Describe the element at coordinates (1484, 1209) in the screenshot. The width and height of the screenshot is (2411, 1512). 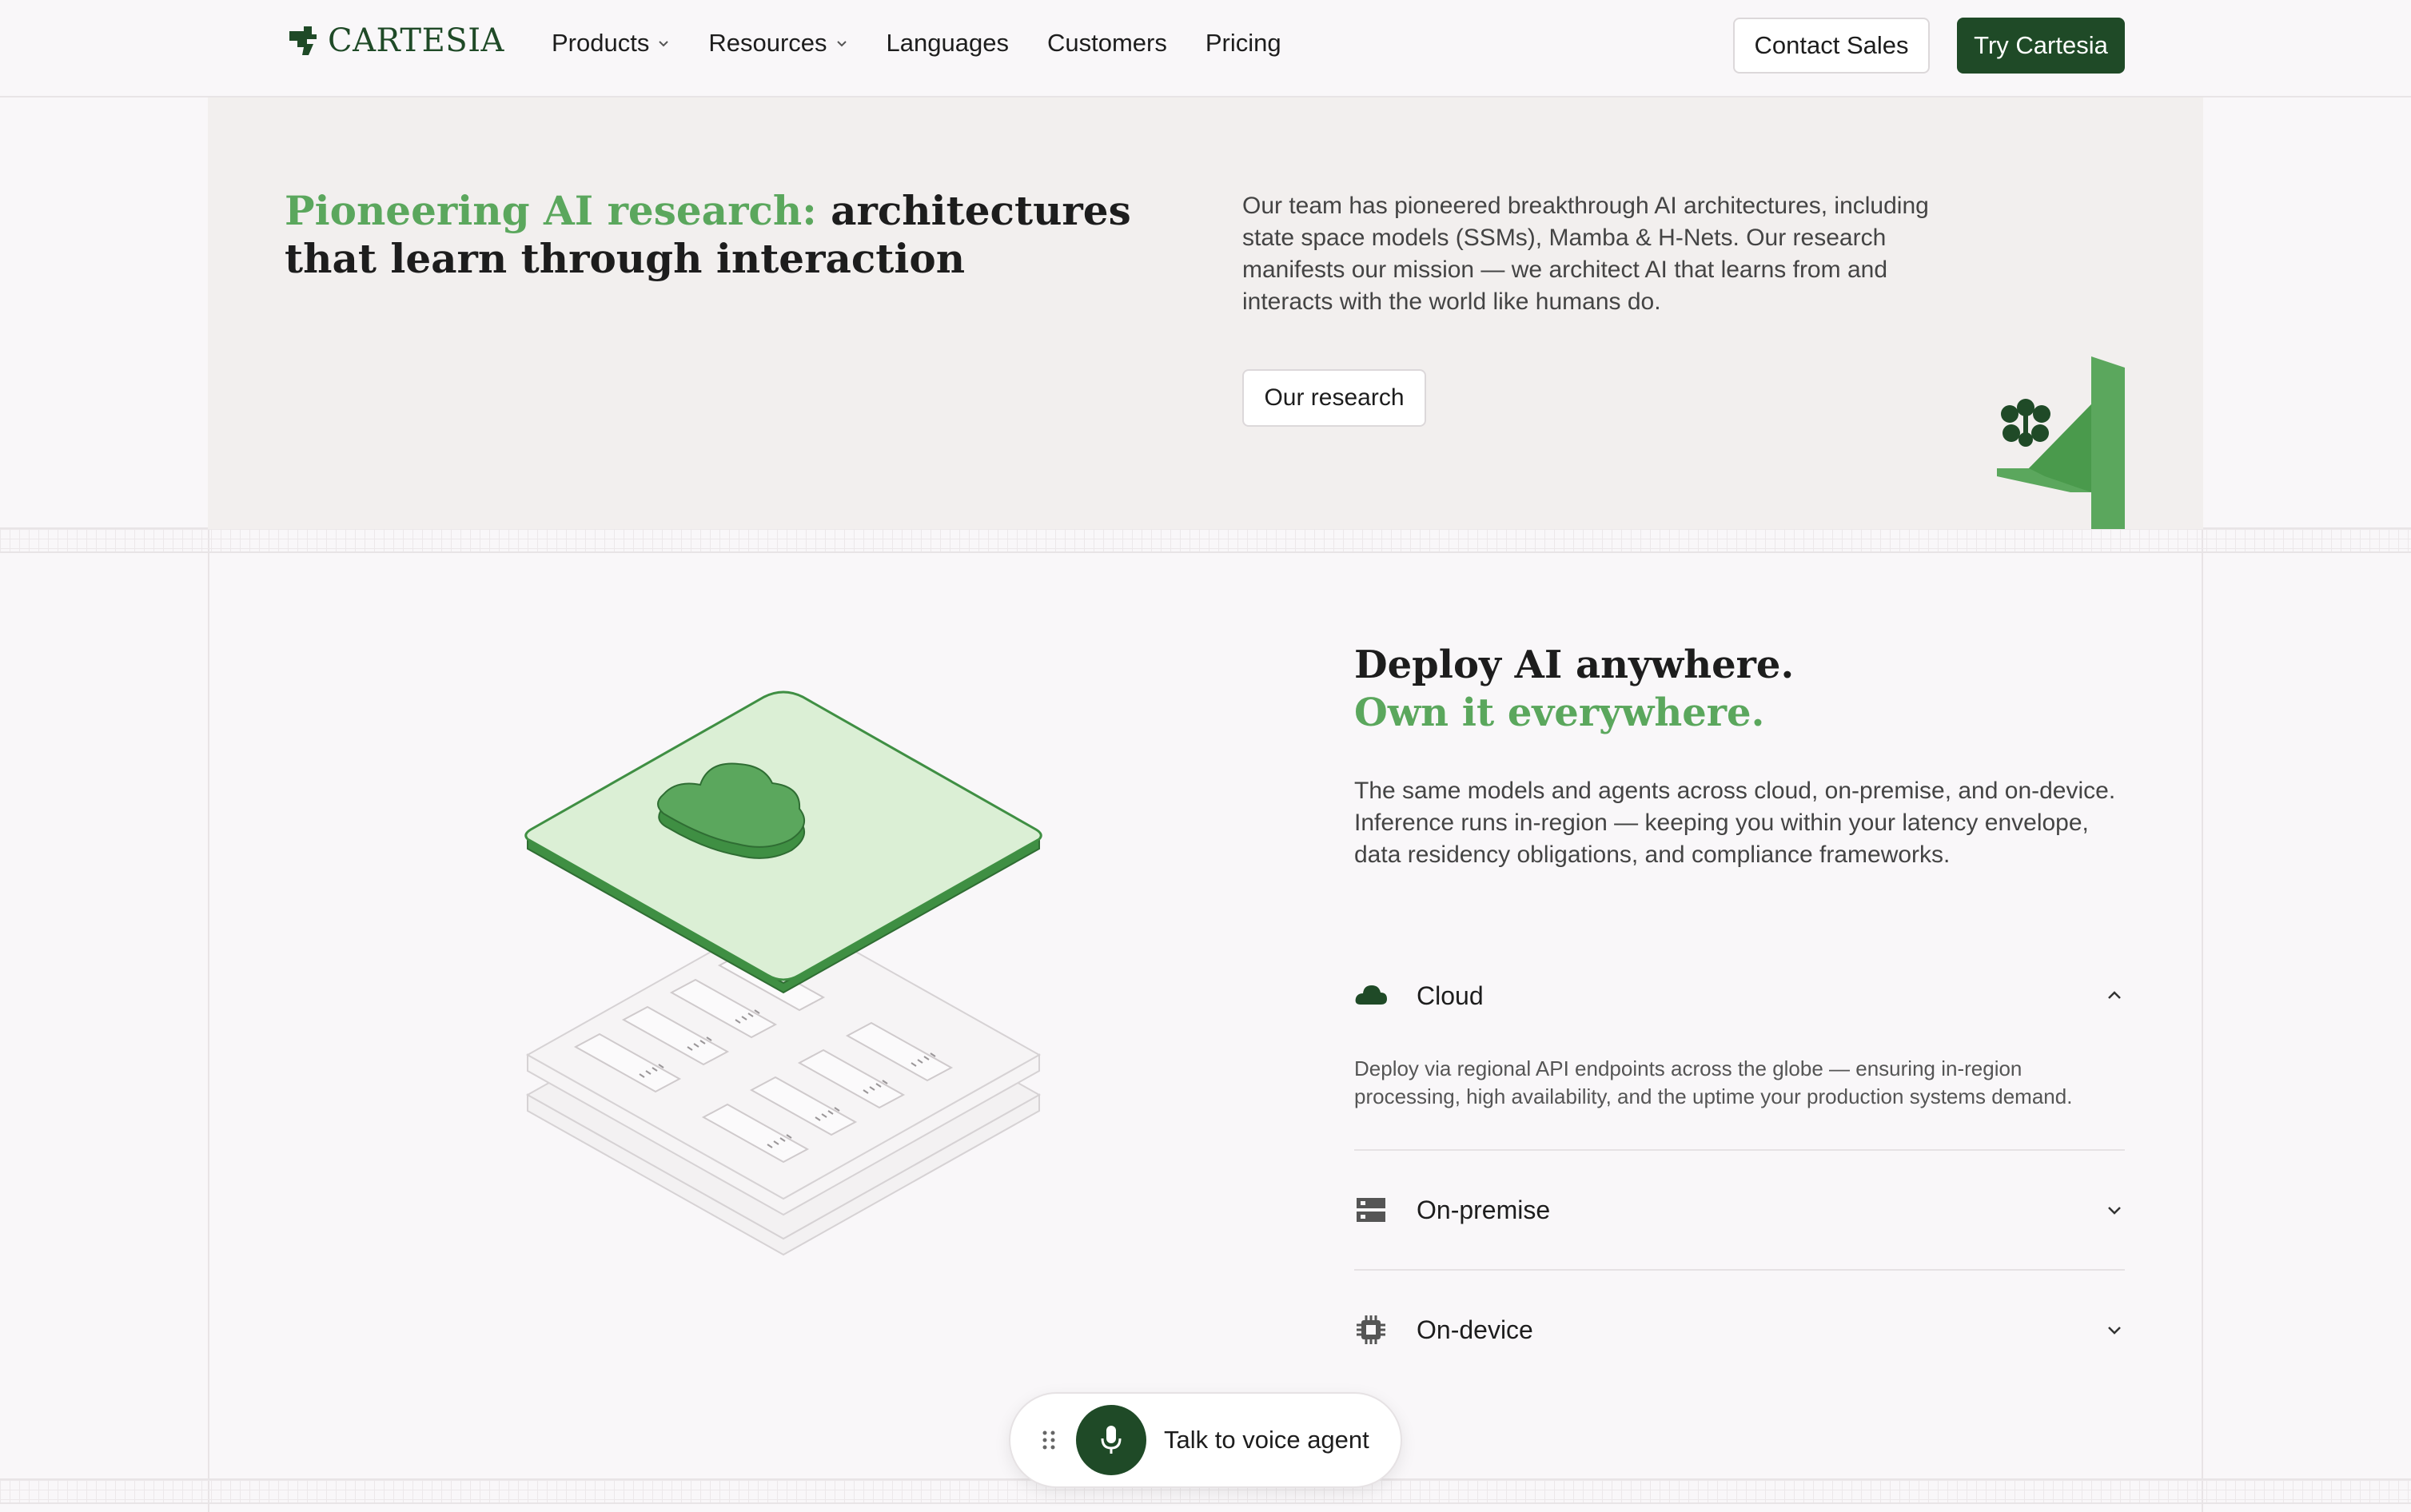
I see `accordion-label: On-premise` at that location.